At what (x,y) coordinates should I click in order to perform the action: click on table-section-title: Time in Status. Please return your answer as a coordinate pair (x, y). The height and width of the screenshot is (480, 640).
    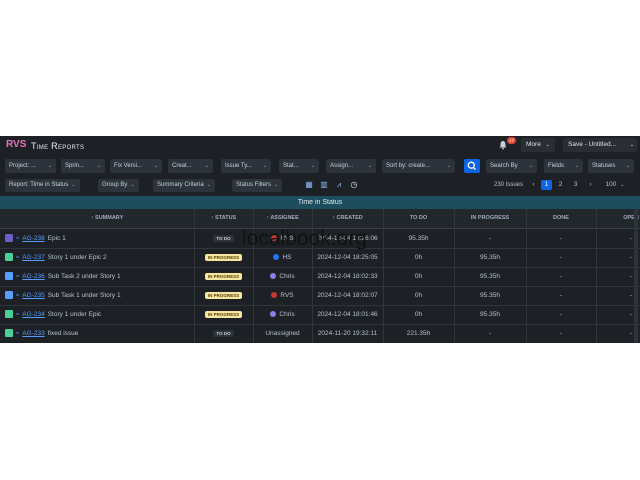
    Looking at the image, I should click on (320, 202).